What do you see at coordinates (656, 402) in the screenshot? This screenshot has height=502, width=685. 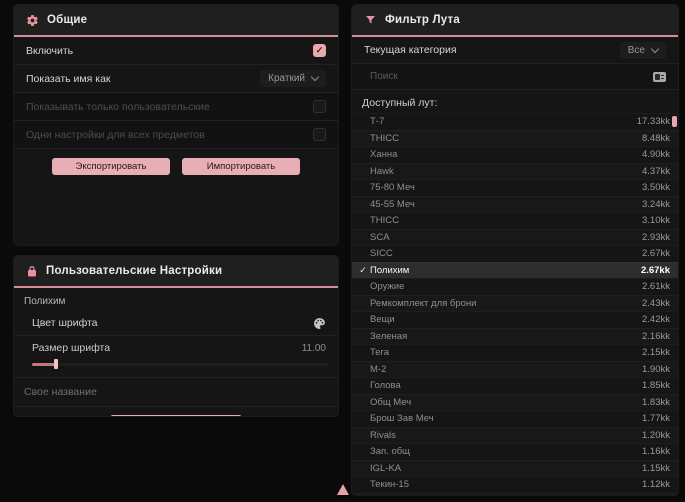 I see `loot-item-value: 1.83kk` at bounding box center [656, 402].